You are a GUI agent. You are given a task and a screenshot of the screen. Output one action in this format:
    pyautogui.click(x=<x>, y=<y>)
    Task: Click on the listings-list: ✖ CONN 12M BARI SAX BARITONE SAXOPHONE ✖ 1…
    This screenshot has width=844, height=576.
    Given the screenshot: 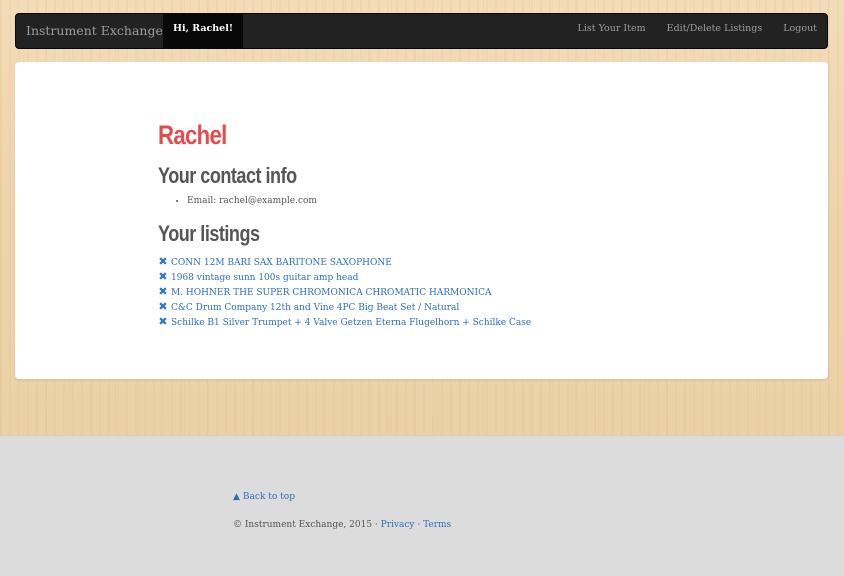 What is the action you would take?
    pyautogui.click(x=344, y=290)
    